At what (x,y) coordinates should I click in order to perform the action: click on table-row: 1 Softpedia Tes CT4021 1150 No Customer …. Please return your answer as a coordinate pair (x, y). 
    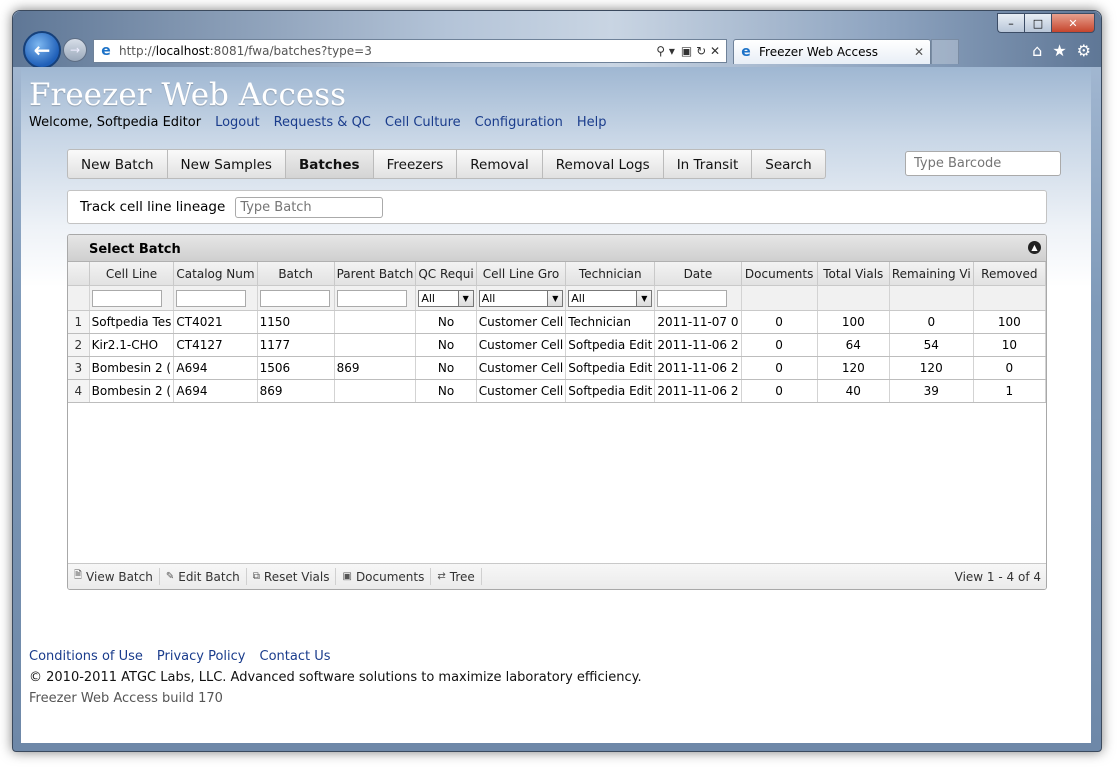
    Looking at the image, I should click on (557, 322).